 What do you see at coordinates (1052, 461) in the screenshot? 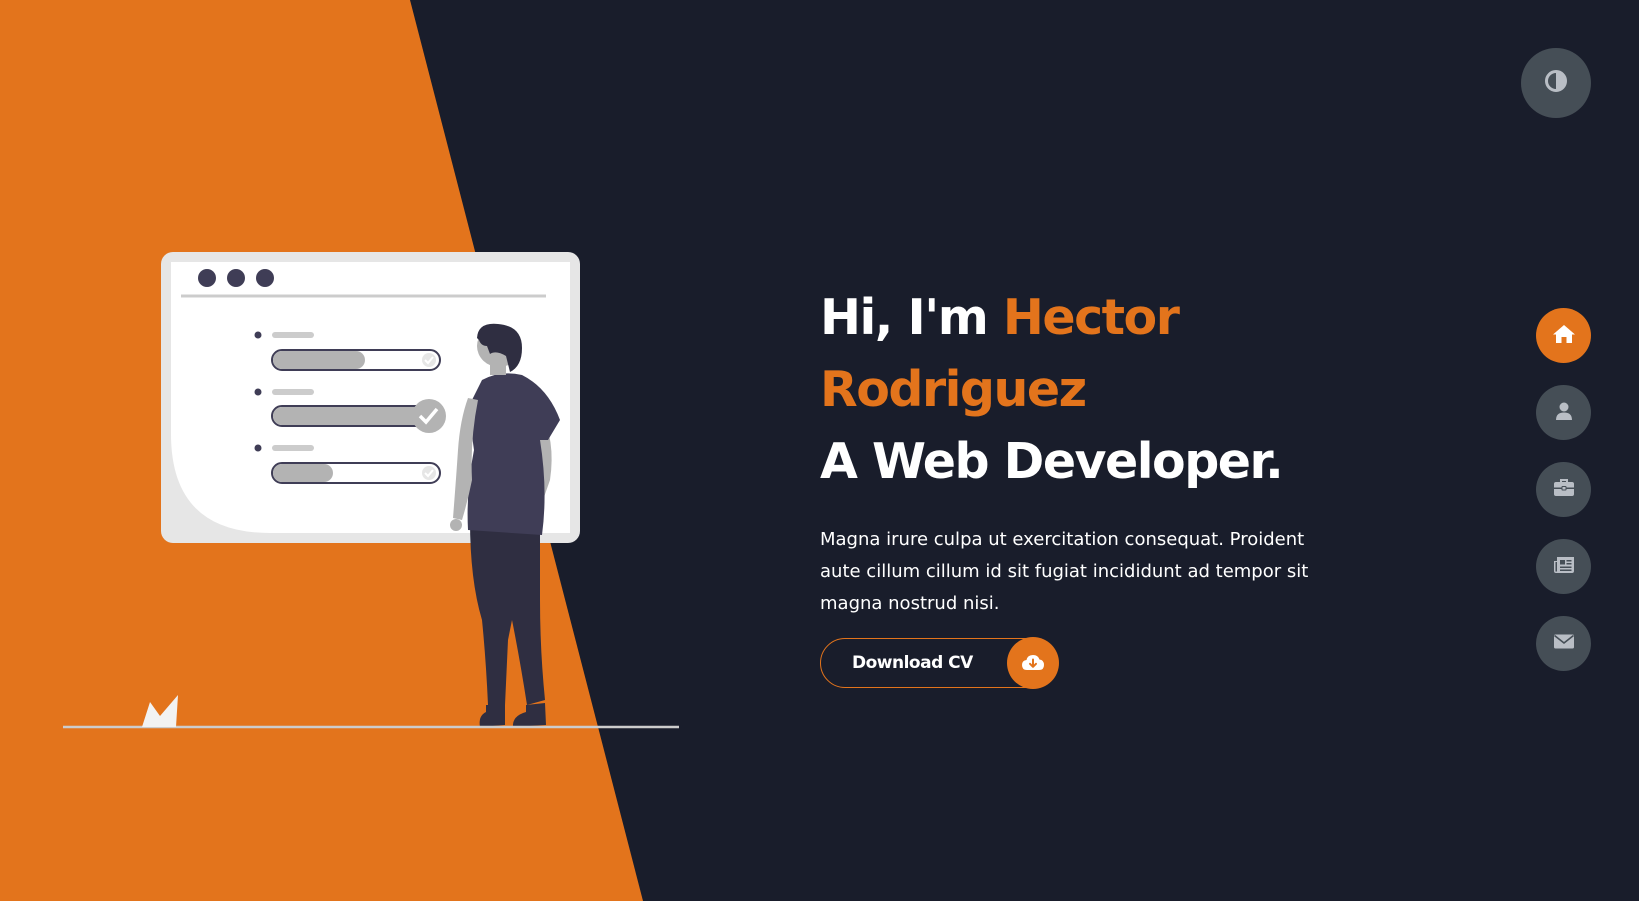
I see `role-text: A Web Developer.` at bounding box center [1052, 461].